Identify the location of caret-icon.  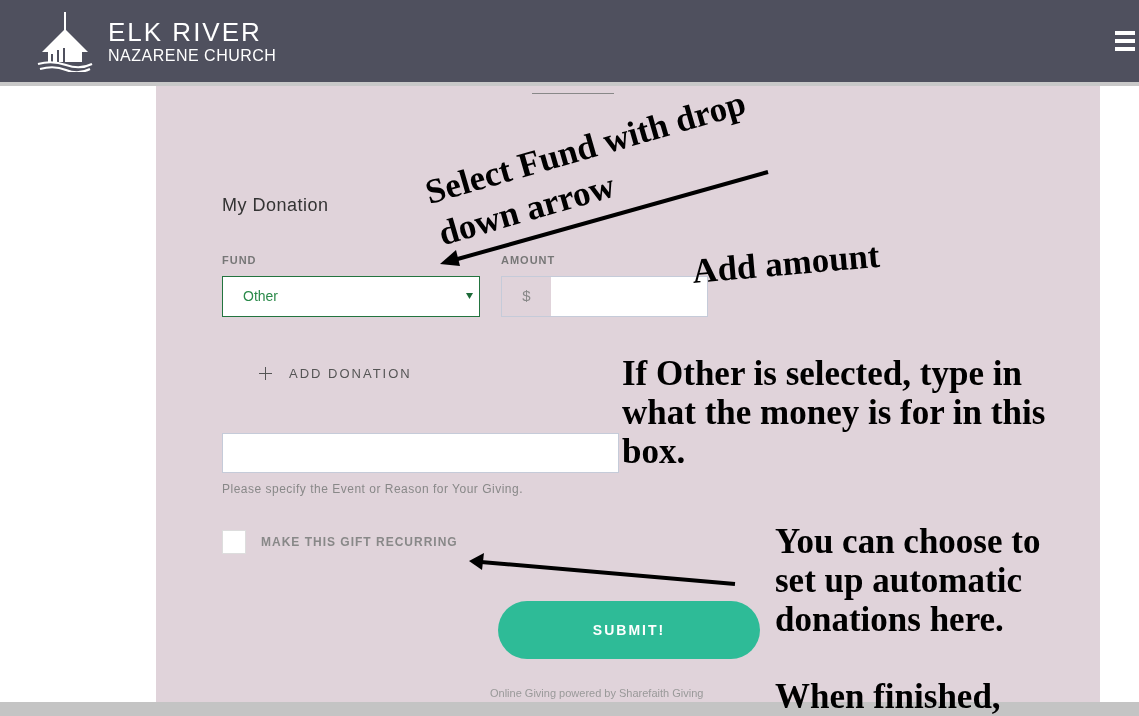
(469, 296).